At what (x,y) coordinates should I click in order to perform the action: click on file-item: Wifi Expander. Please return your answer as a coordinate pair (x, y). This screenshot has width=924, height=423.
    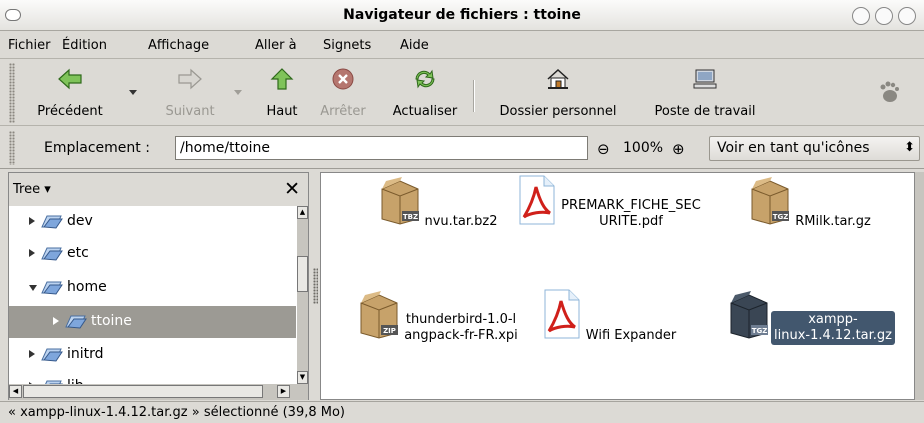
    Looking at the image, I should click on (609, 317).